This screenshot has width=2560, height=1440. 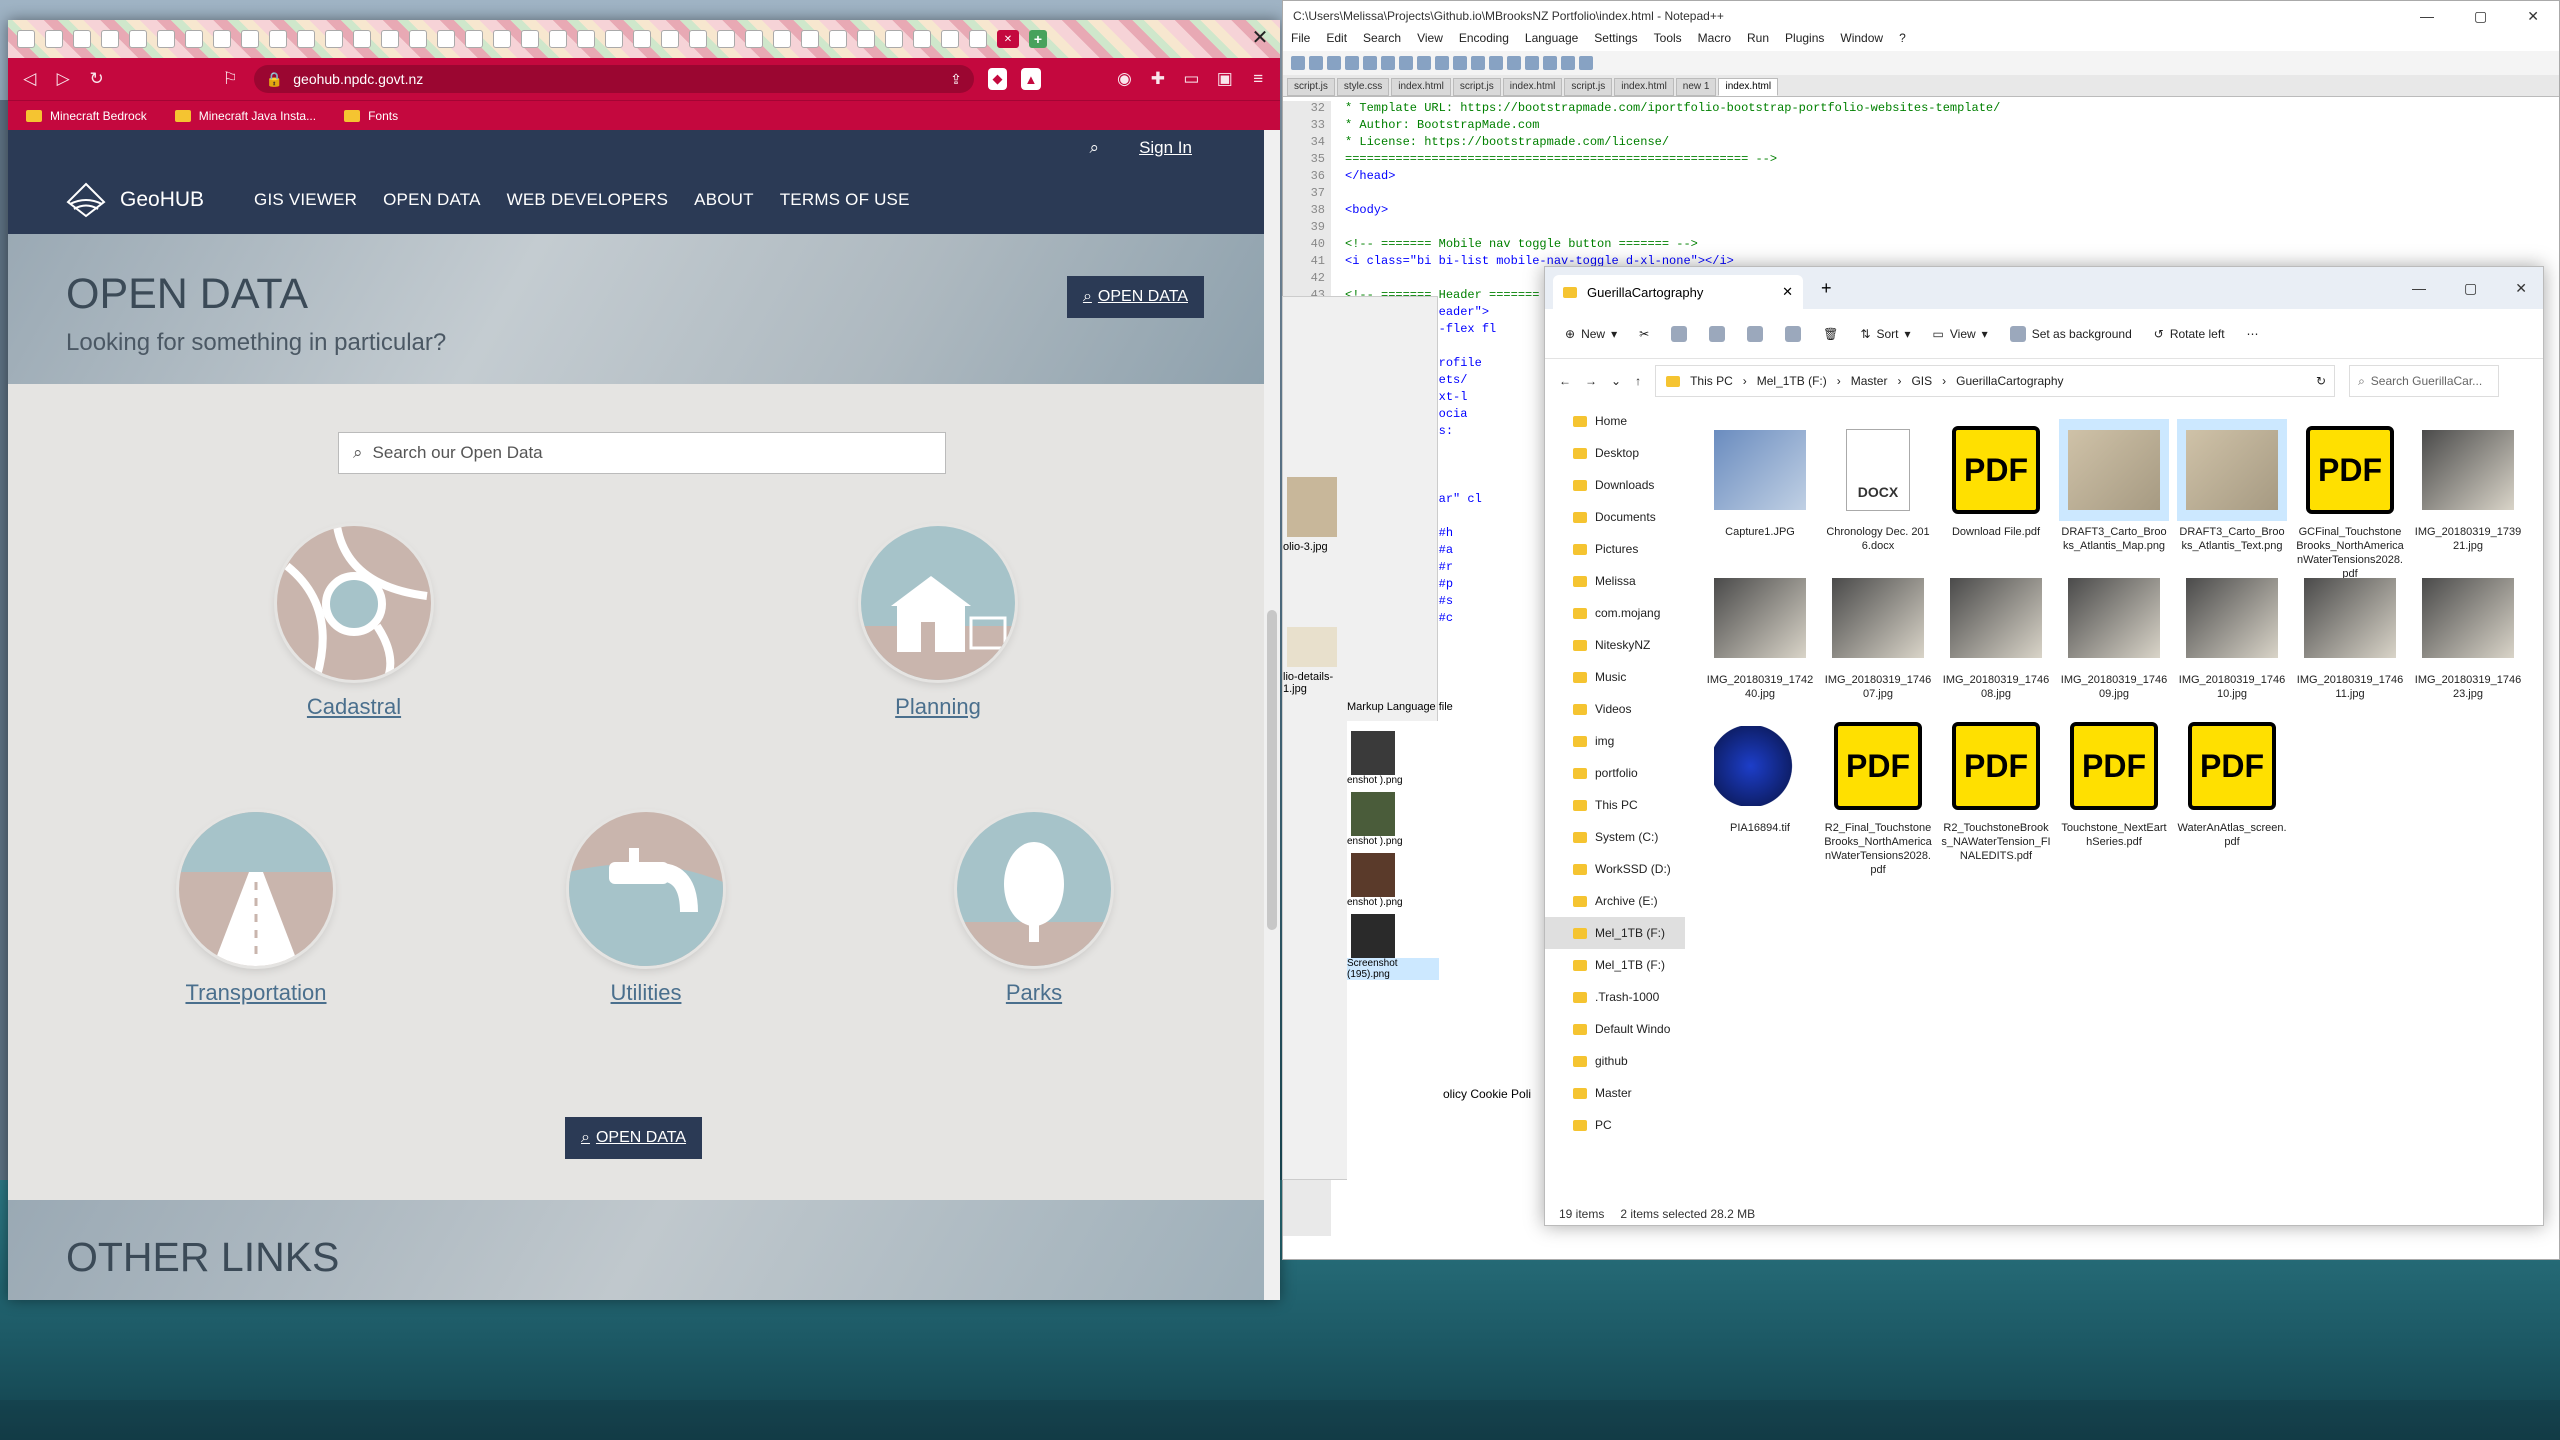 What do you see at coordinates (1714, 41) in the screenshot?
I see `menu-macro: Macro` at bounding box center [1714, 41].